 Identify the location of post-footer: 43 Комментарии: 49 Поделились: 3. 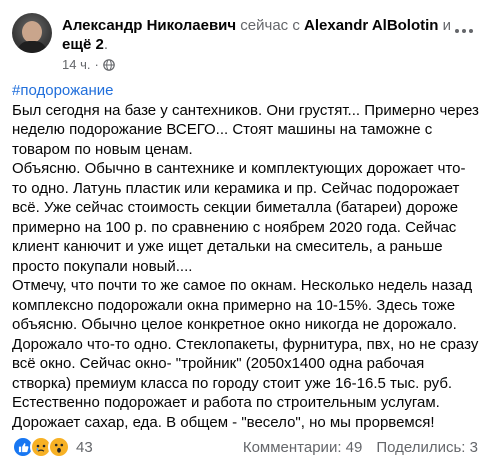
(245, 447).